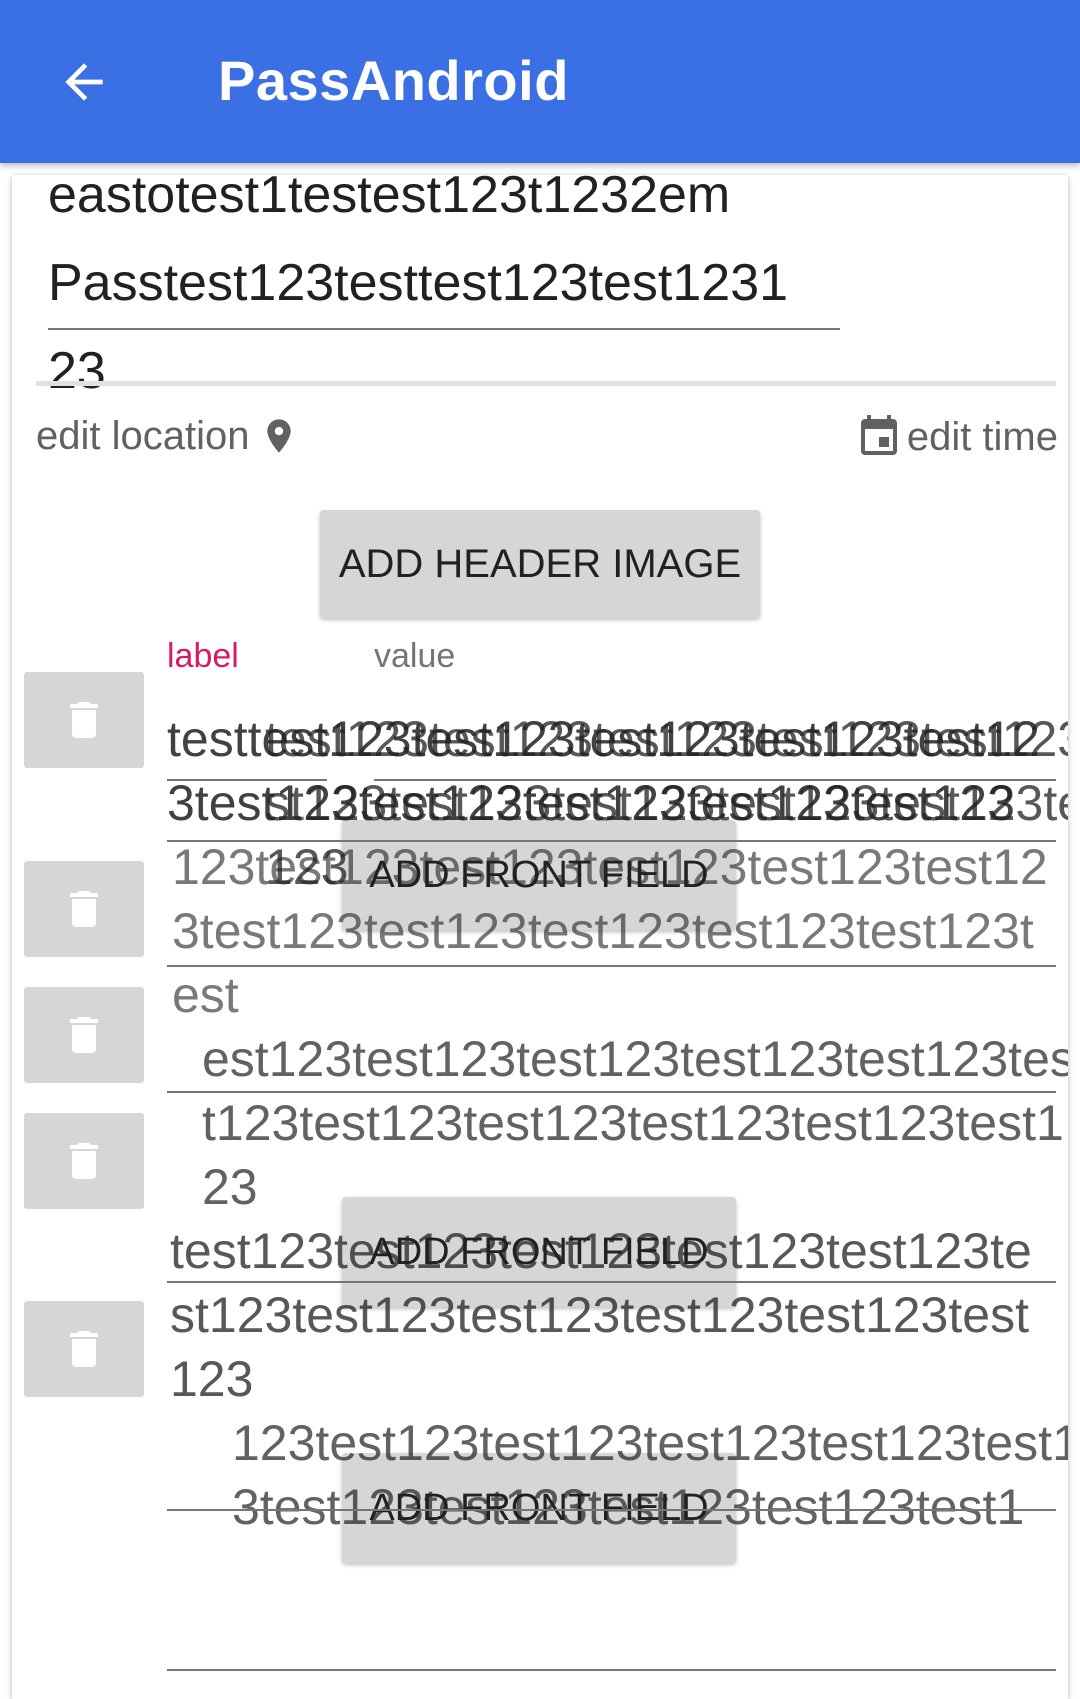  What do you see at coordinates (389, 199) in the screenshot?
I see `description-clipped-line: eastotest1testest123t1232em` at bounding box center [389, 199].